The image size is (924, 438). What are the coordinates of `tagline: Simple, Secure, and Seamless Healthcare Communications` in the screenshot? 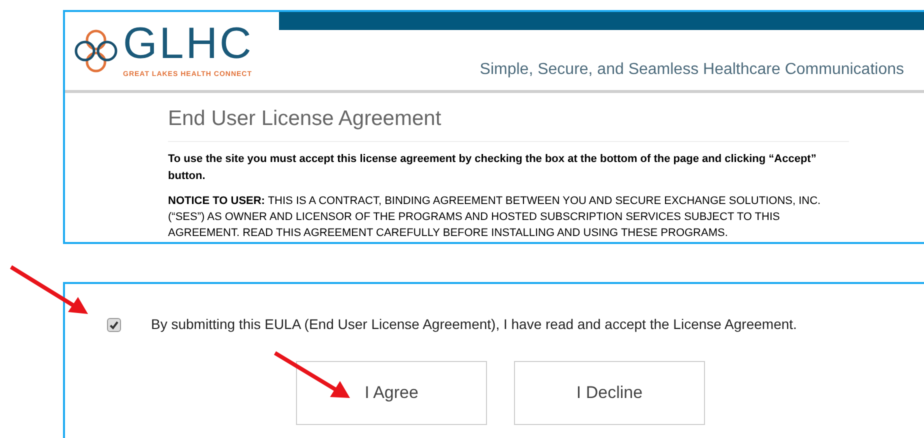 It's located at (692, 70).